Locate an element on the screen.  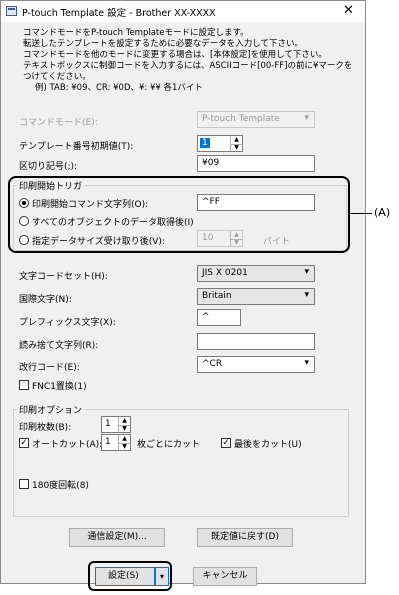
cut-last-checkbox: ✓ is located at coordinates (226, 443).